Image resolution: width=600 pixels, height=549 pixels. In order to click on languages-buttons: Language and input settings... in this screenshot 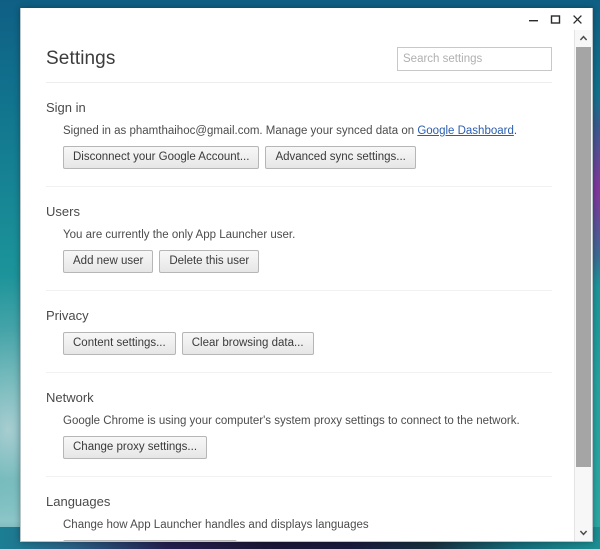, I will do `click(307, 540)`.